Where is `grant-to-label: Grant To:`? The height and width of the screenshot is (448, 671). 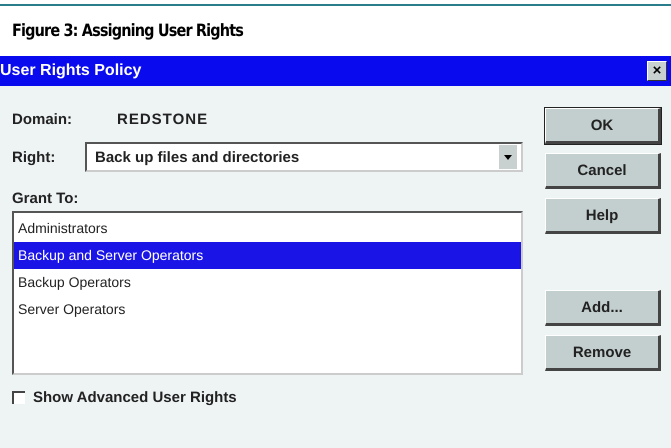
grant-to-label: Grant To: is located at coordinates (46, 198).